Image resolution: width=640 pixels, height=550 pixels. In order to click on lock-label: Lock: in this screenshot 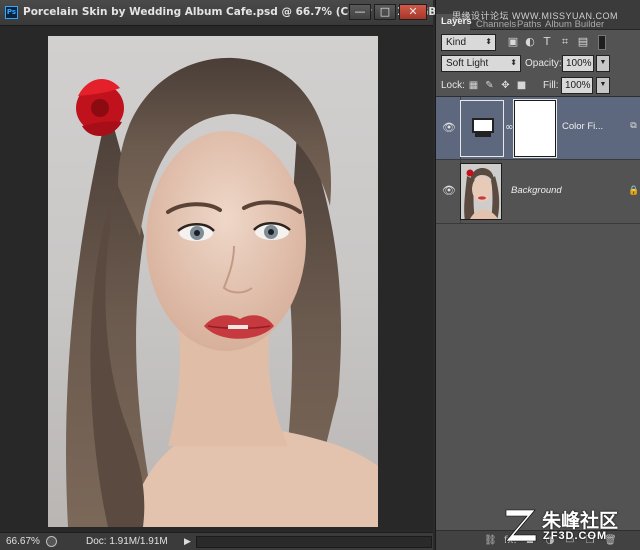, I will do `click(453, 85)`.